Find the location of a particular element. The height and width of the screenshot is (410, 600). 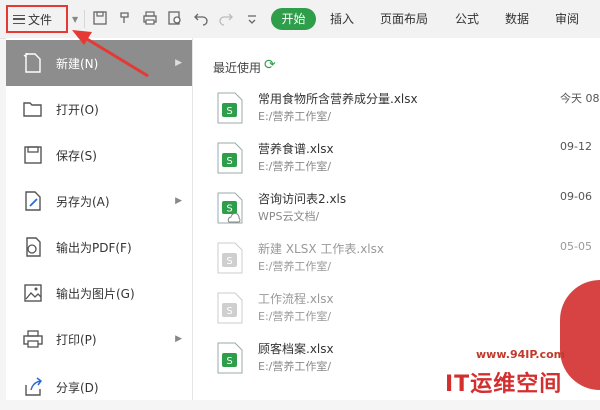

recent-title: 最近使用 is located at coordinates (237, 68).